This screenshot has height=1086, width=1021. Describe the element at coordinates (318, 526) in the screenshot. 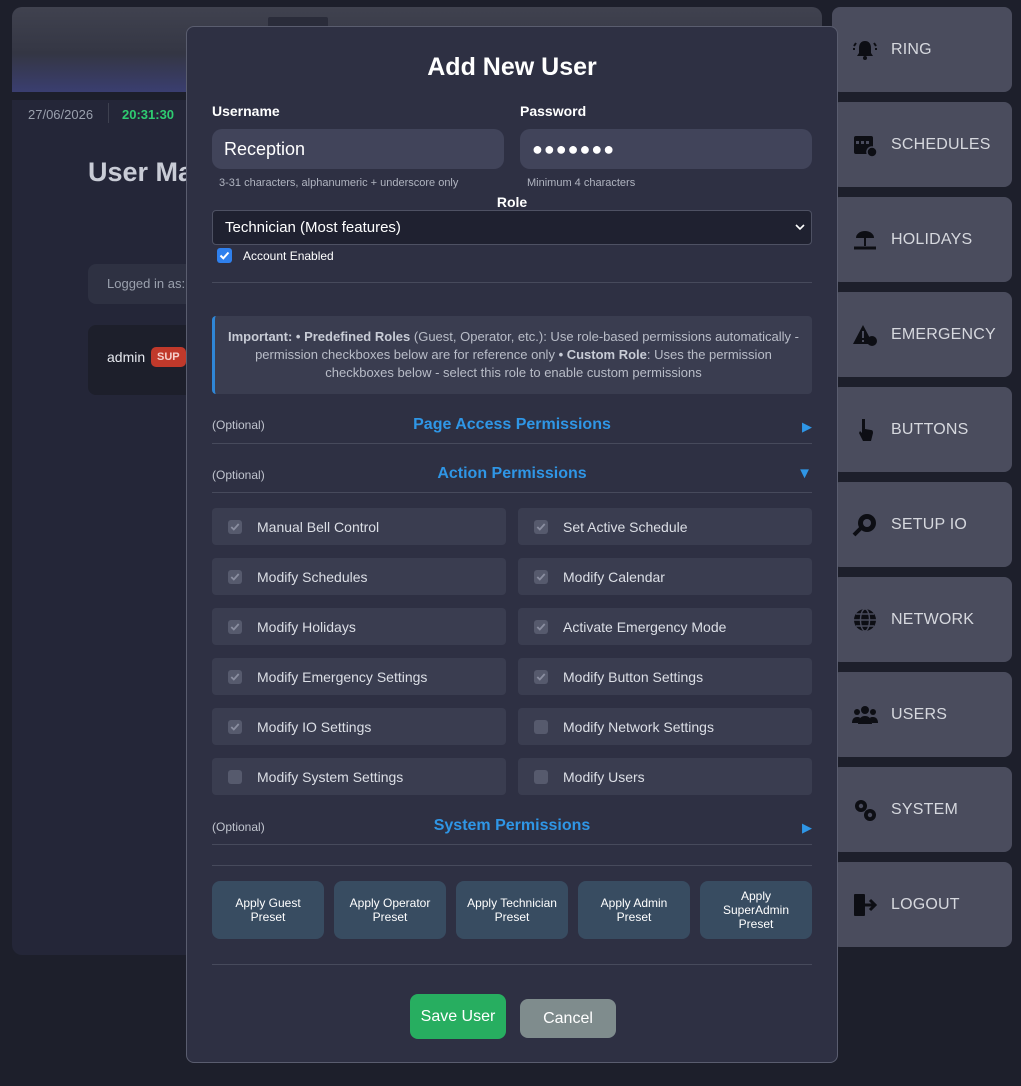

I see `permission-label: Manual Bell Control` at that location.